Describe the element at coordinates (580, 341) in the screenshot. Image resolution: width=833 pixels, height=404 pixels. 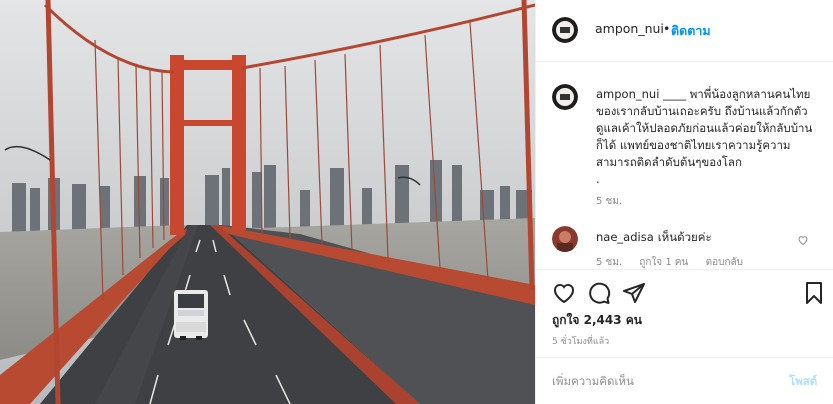
I see `post-time: 5 ชั่วโมงที่แล้ว` at that location.